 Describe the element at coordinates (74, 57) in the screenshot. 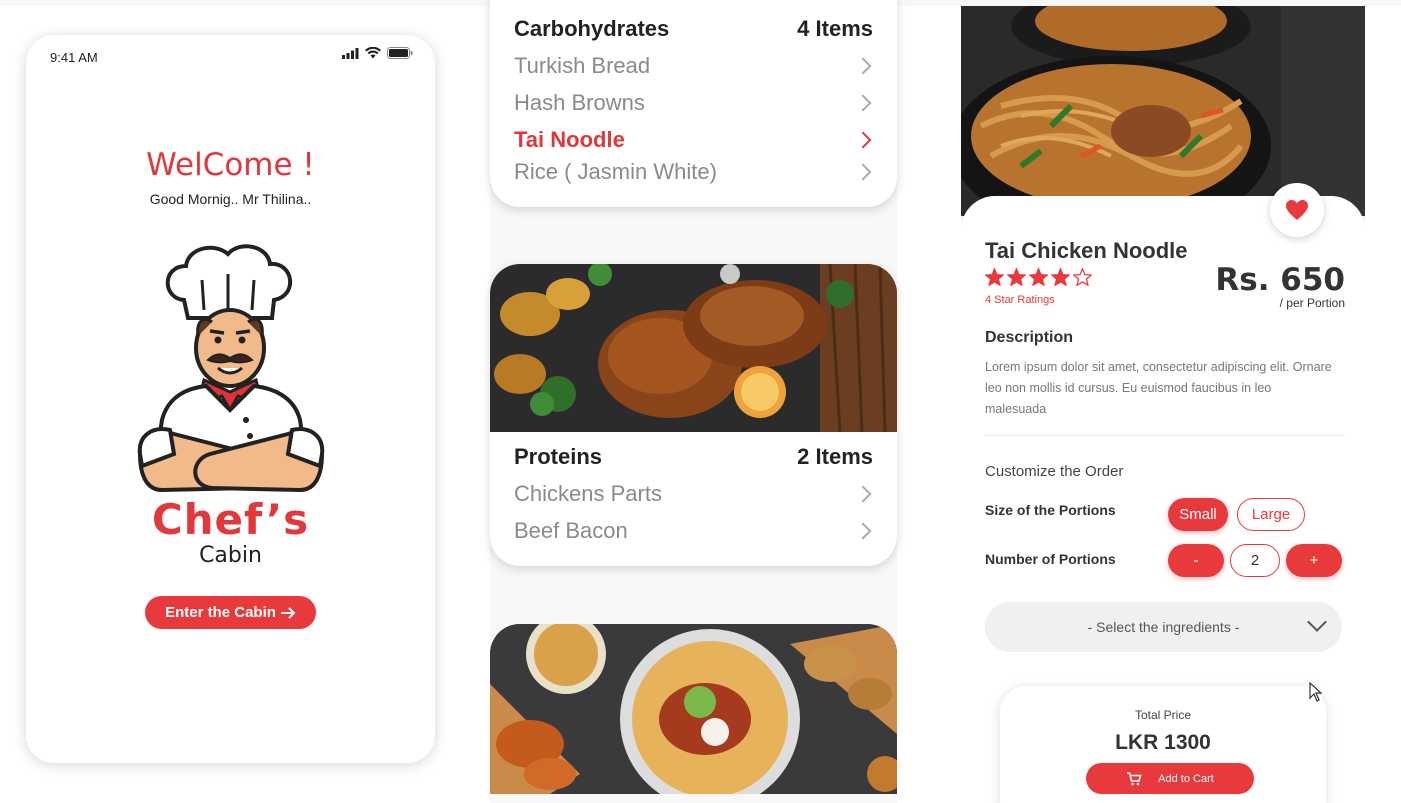

I see `status-time: 9:41 AM` at that location.